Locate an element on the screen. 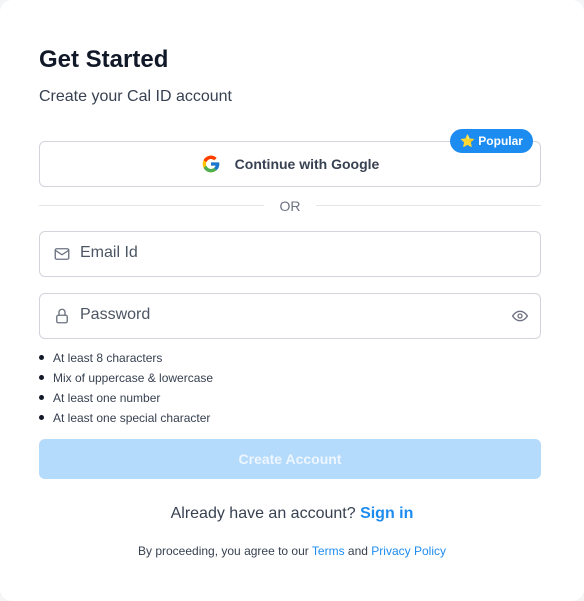  eye-icon is located at coordinates (519, 316).